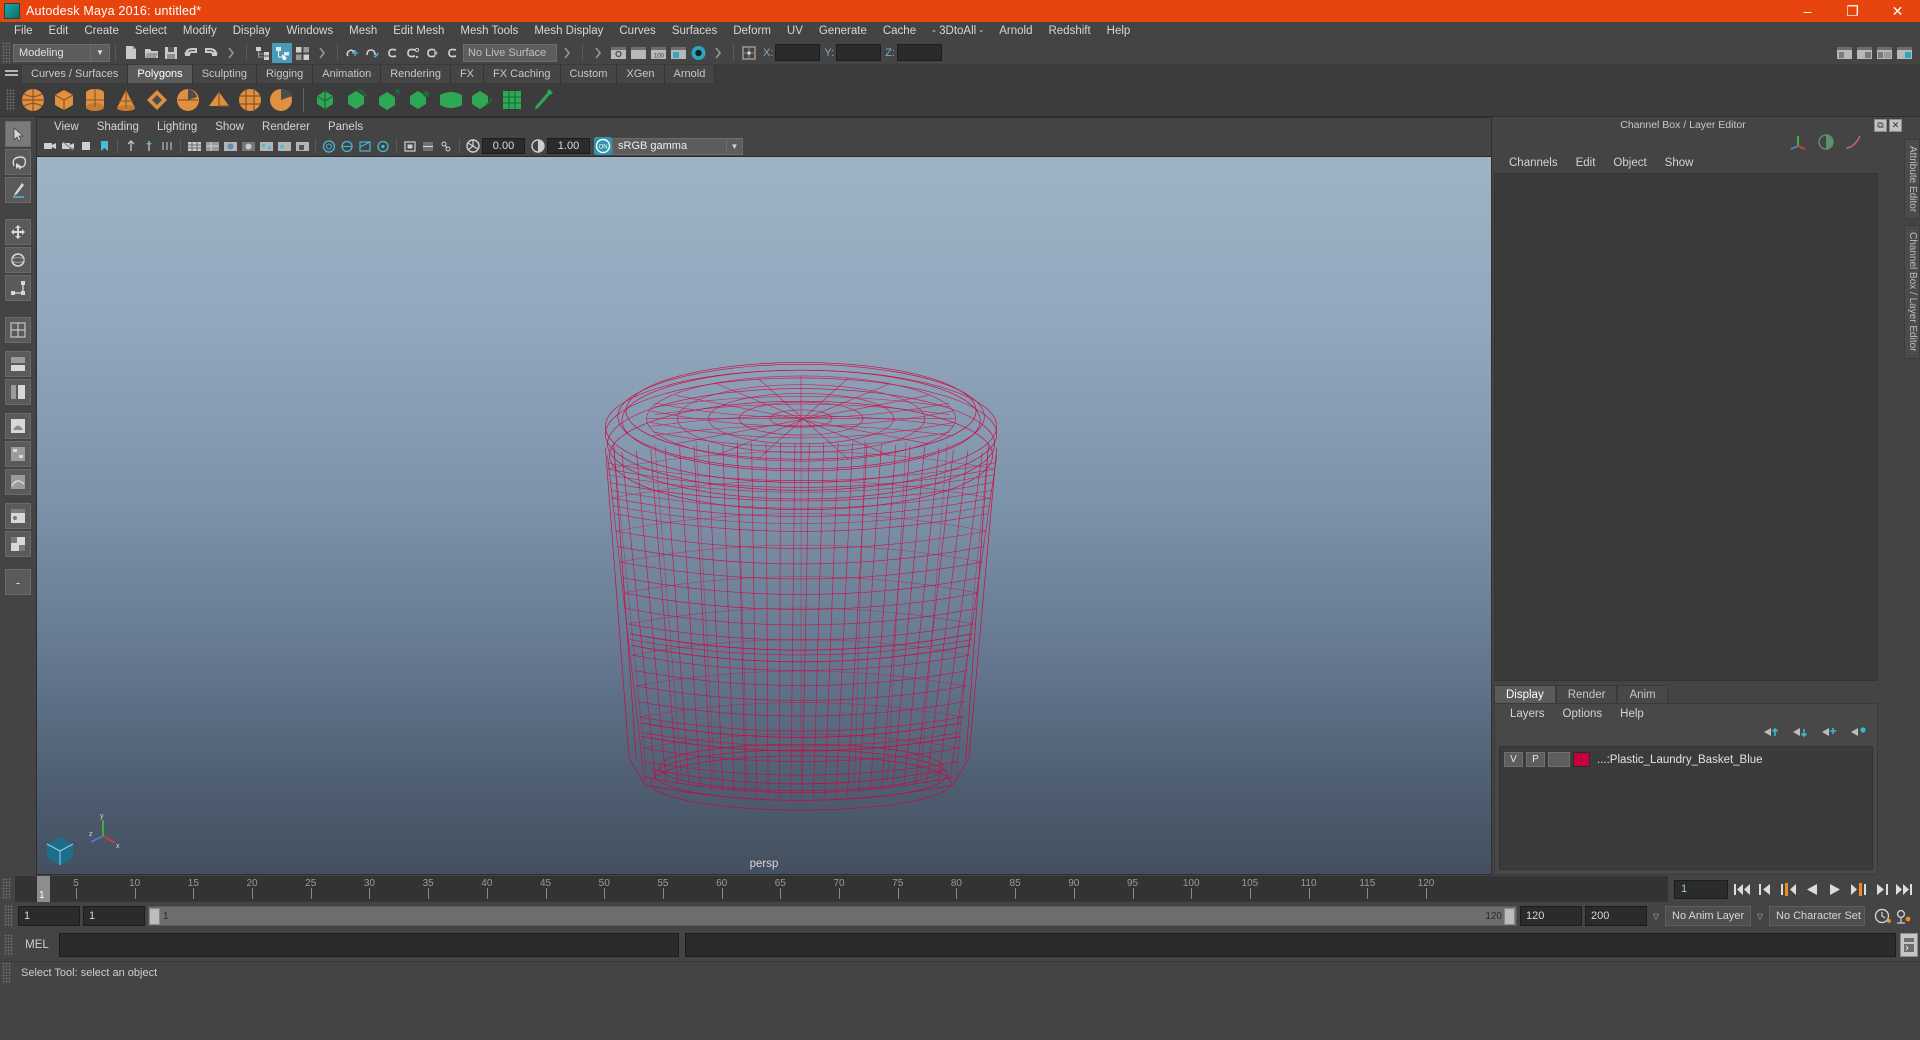  Describe the element at coordinates (1679, 163) in the screenshot. I see `channel-menu-show: Show` at that location.